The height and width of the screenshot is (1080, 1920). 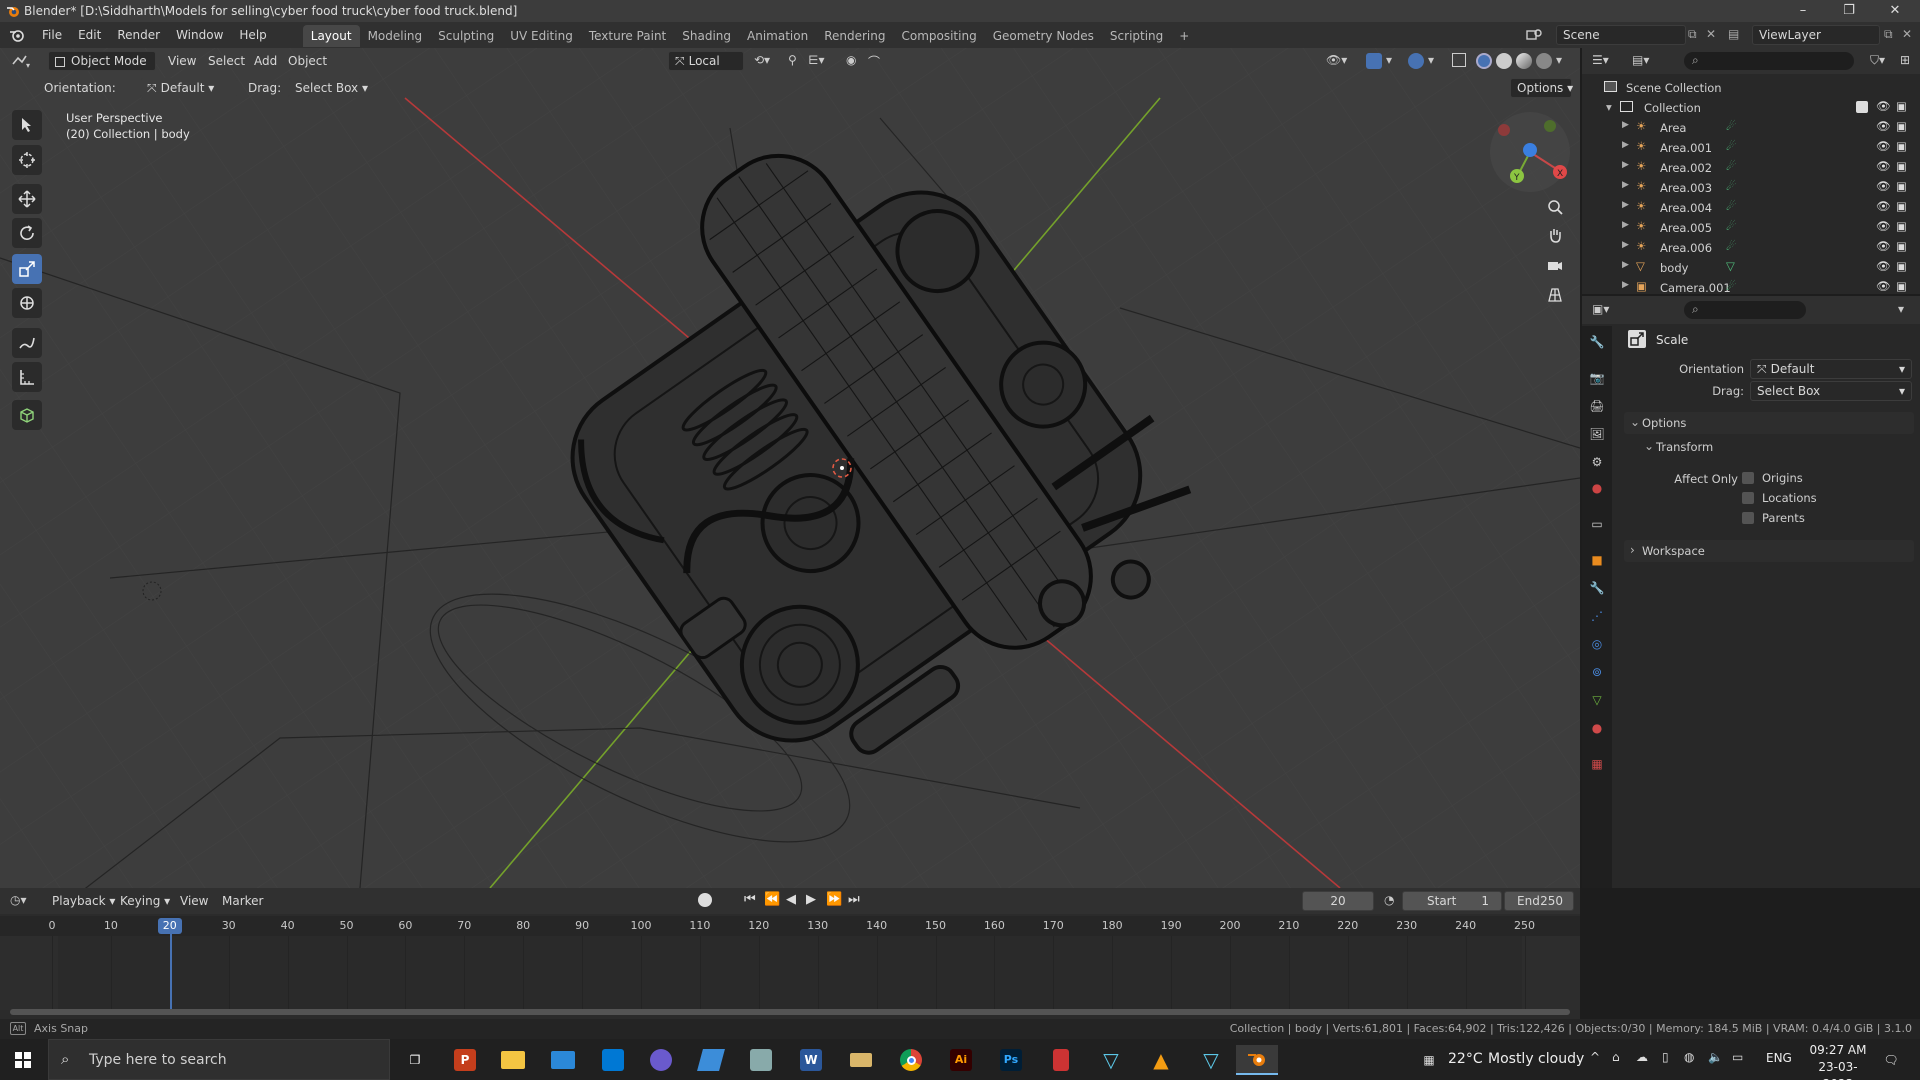 What do you see at coordinates (1597, 488) in the screenshot?
I see `world-tab-icon: ●` at bounding box center [1597, 488].